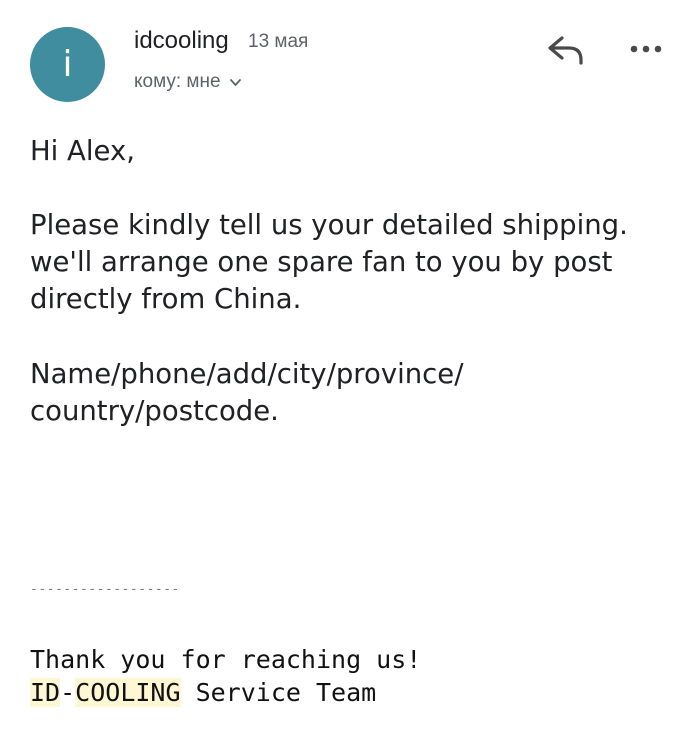  What do you see at coordinates (154, 411) in the screenshot?
I see `paragraph-2-line-2: country/postcode.` at bounding box center [154, 411].